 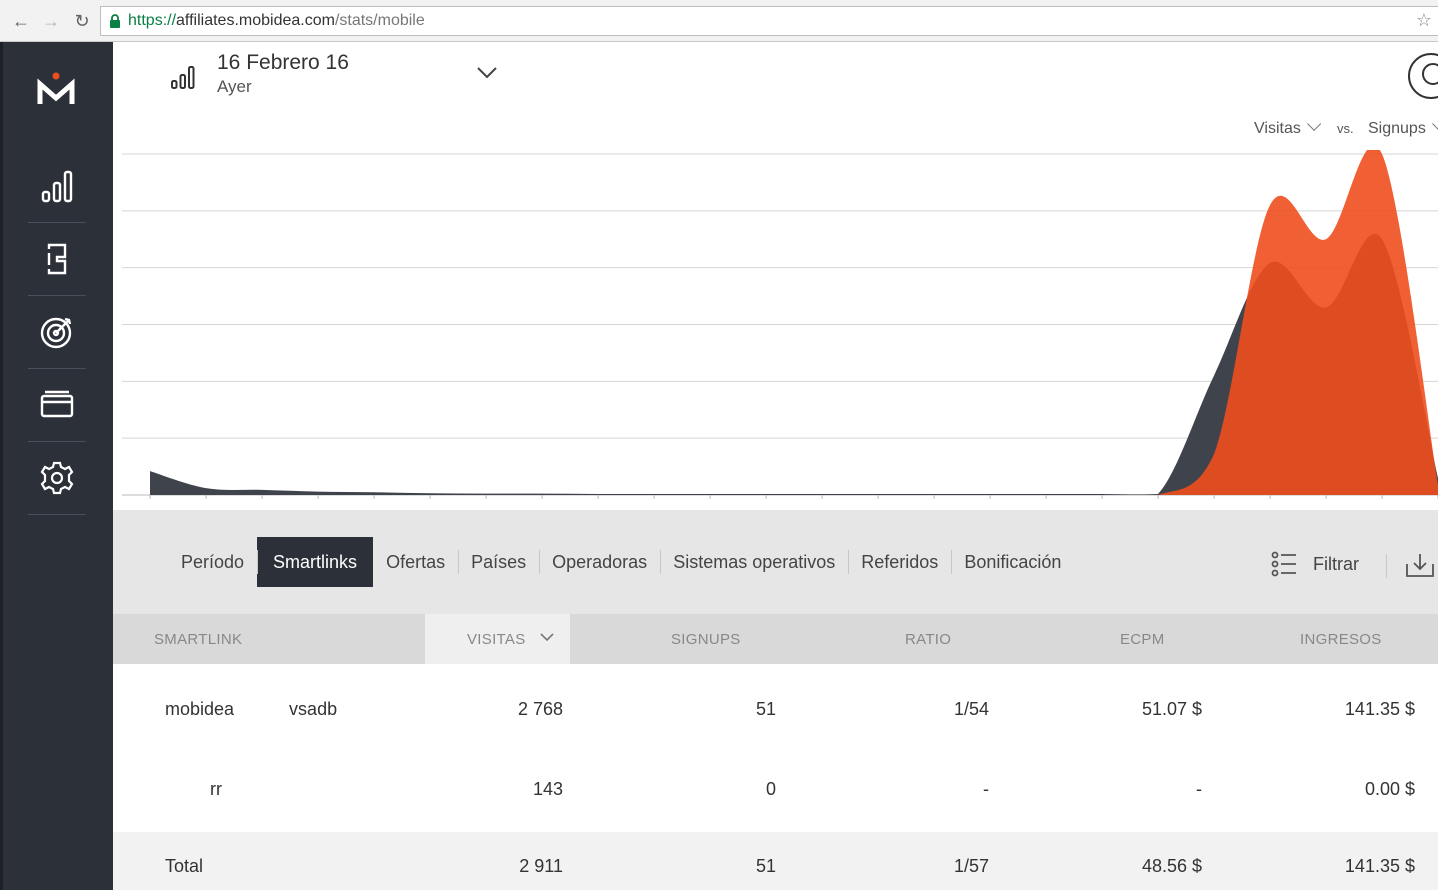 I want to click on cell-total-ratio: 1/57, so click(x=971, y=866).